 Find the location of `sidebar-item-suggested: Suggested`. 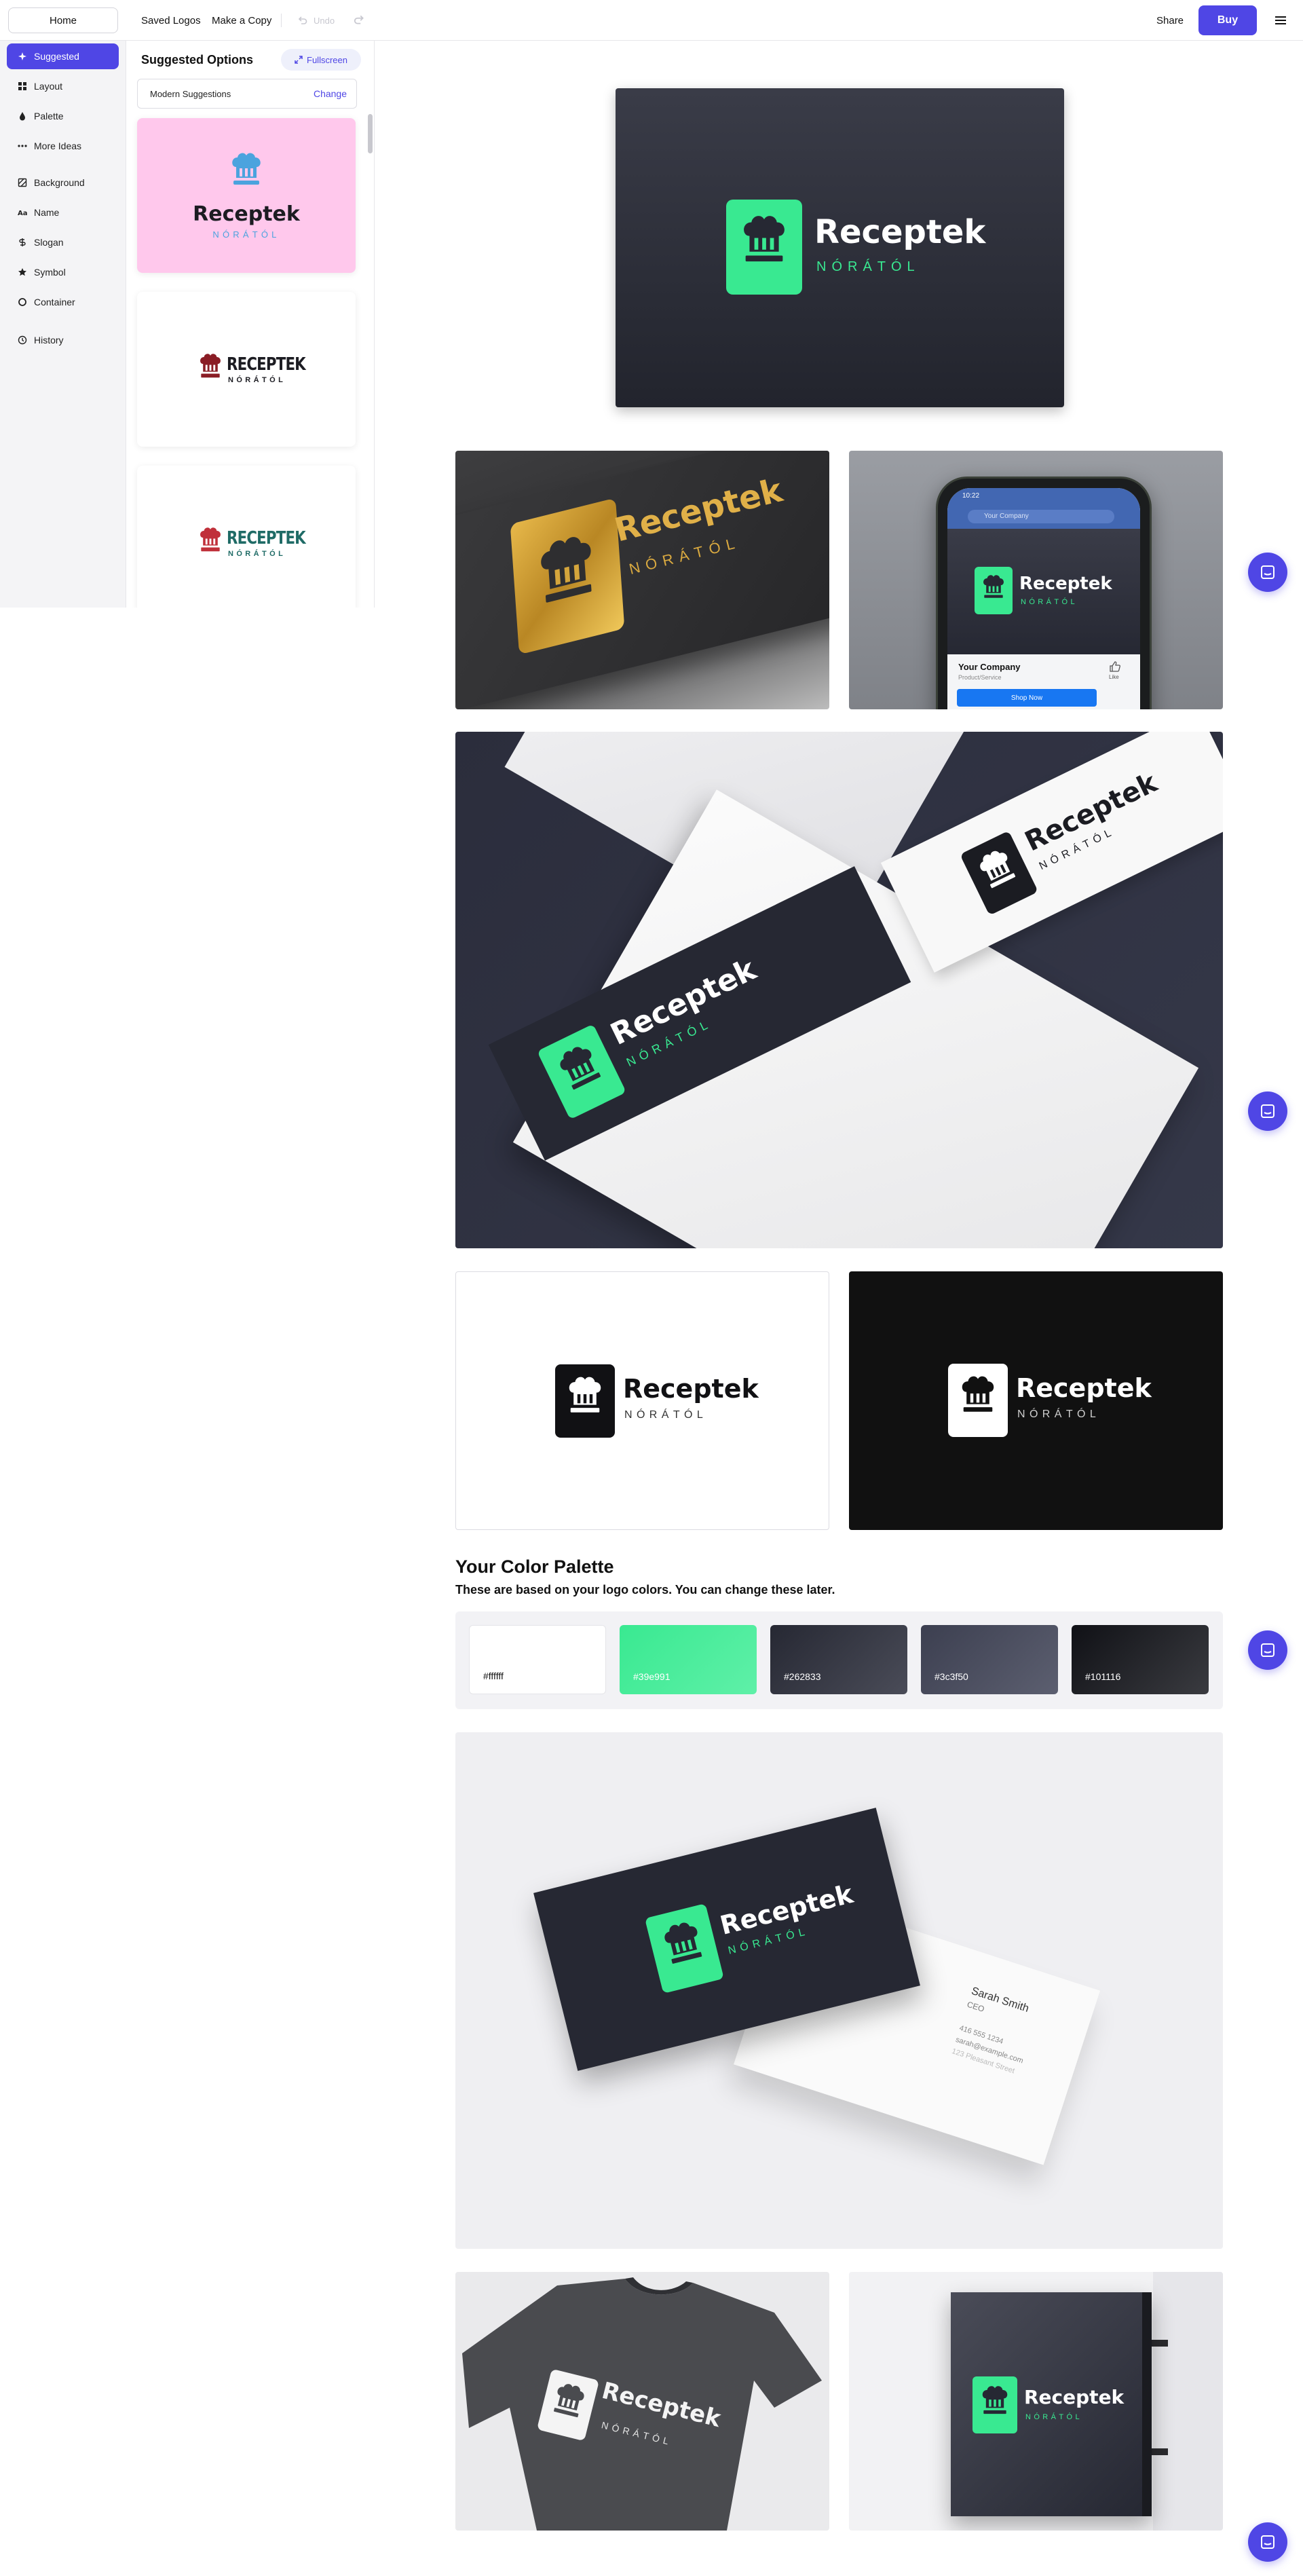

sidebar-item-suggested: Suggested is located at coordinates (63, 56).